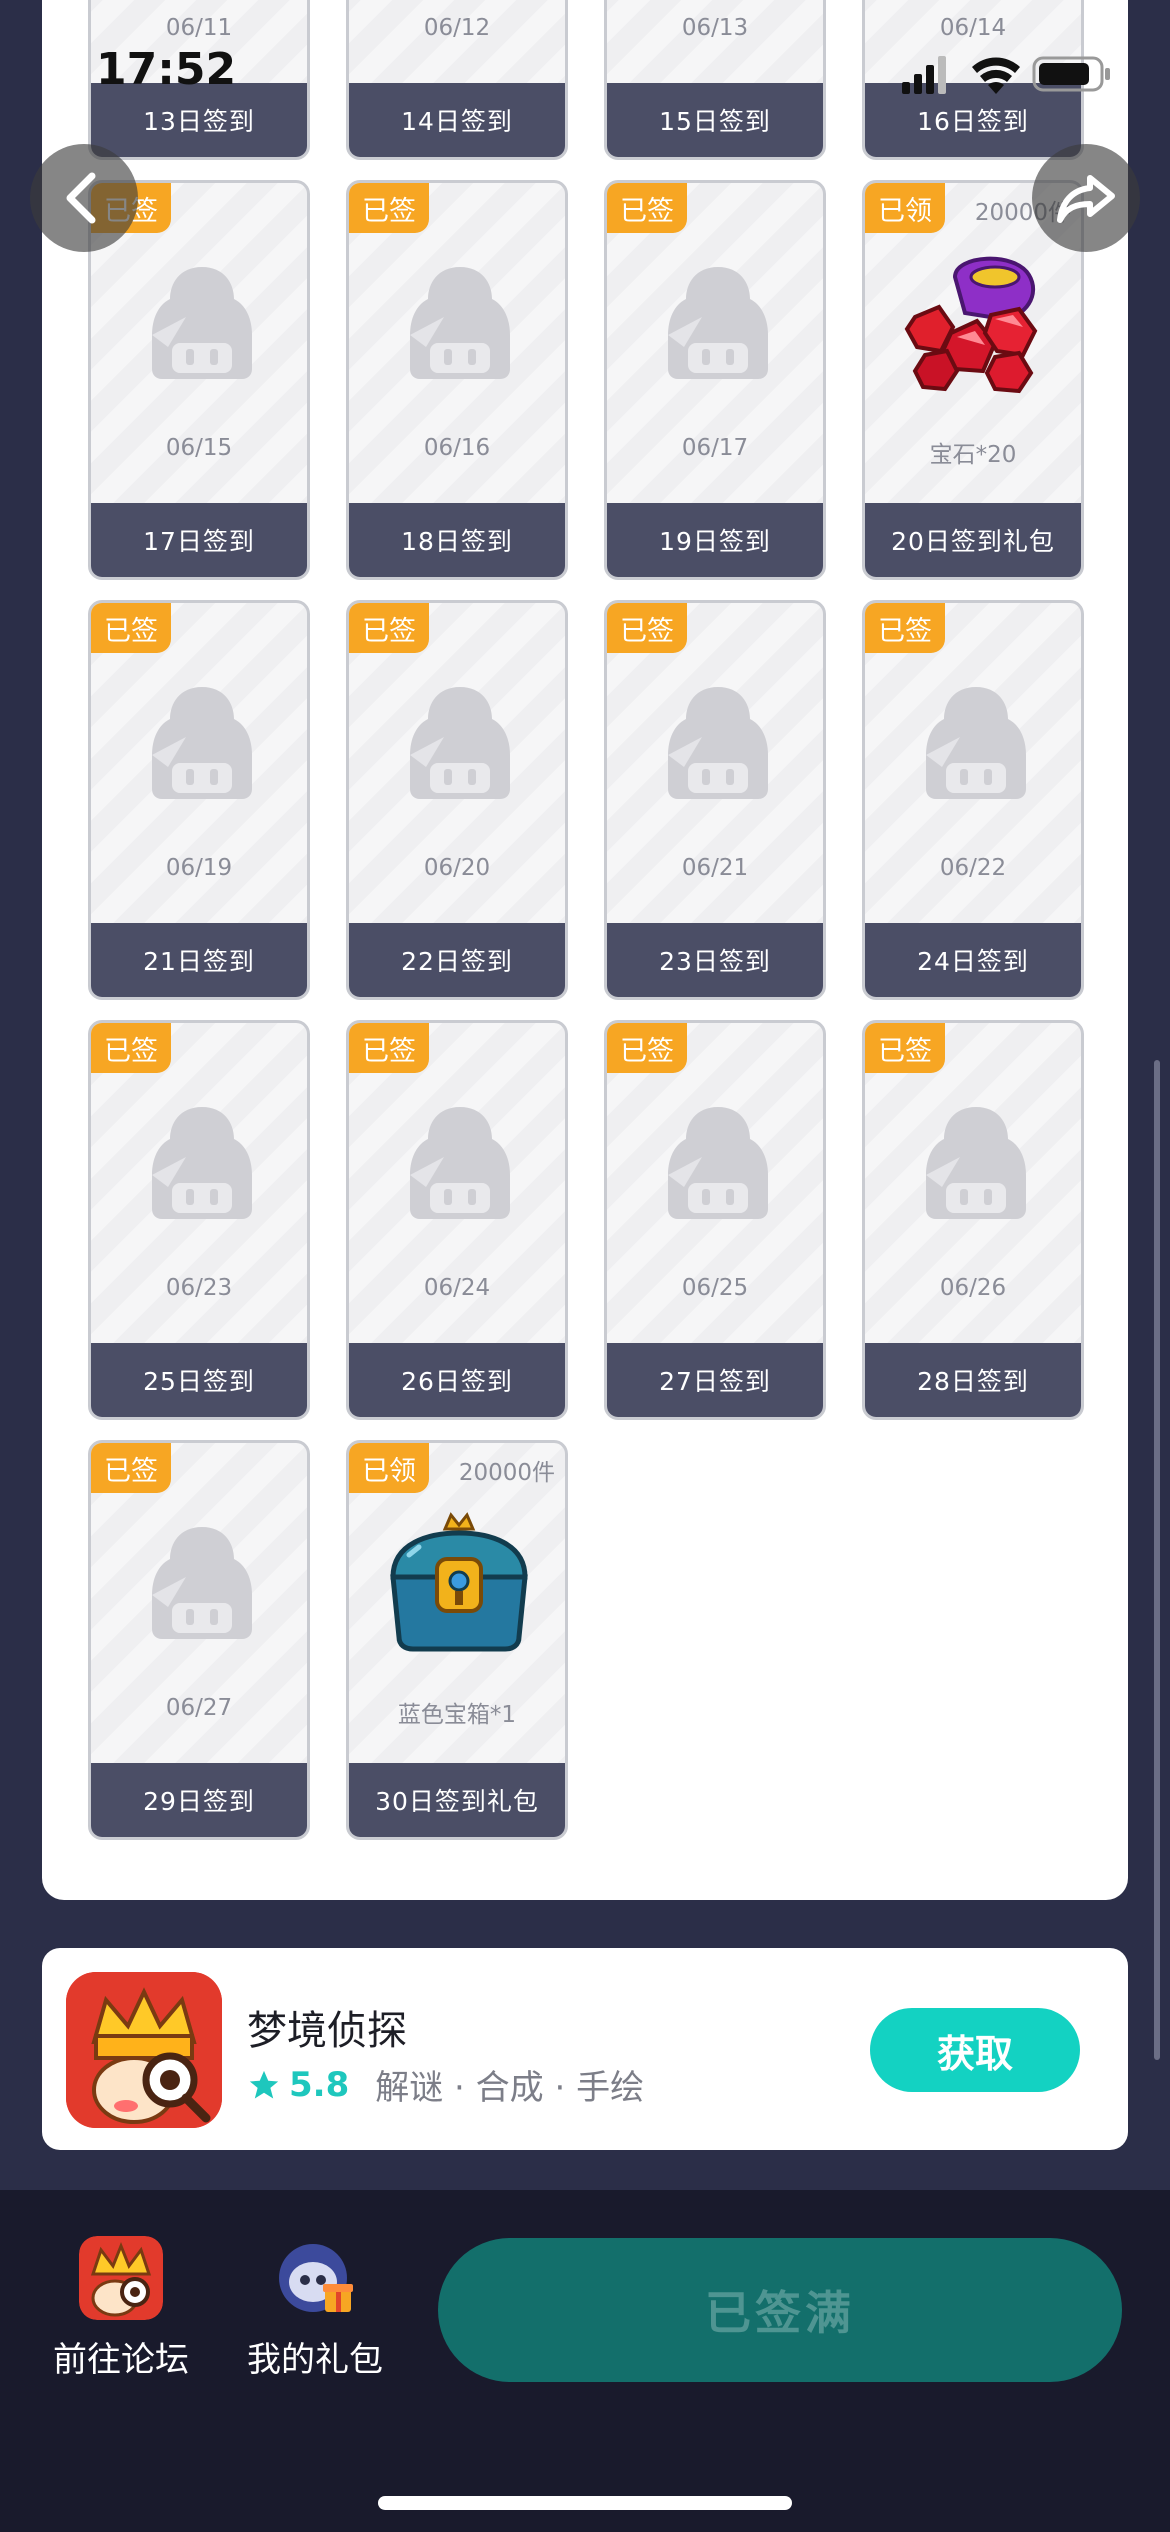 The width and height of the screenshot is (1170, 2532). What do you see at coordinates (457, 540) in the screenshot?
I see `card-day-label: 18日签到` at bounding box center [457, 540].